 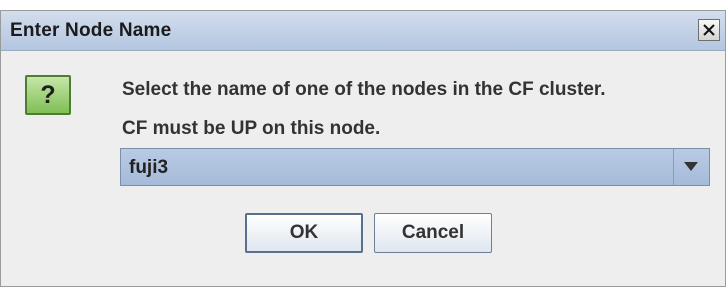 What do you see at coordinates (91, 30) in the screenshot?
I see `dialog-title: Enter Node Name` at bounding box center [91, 30].